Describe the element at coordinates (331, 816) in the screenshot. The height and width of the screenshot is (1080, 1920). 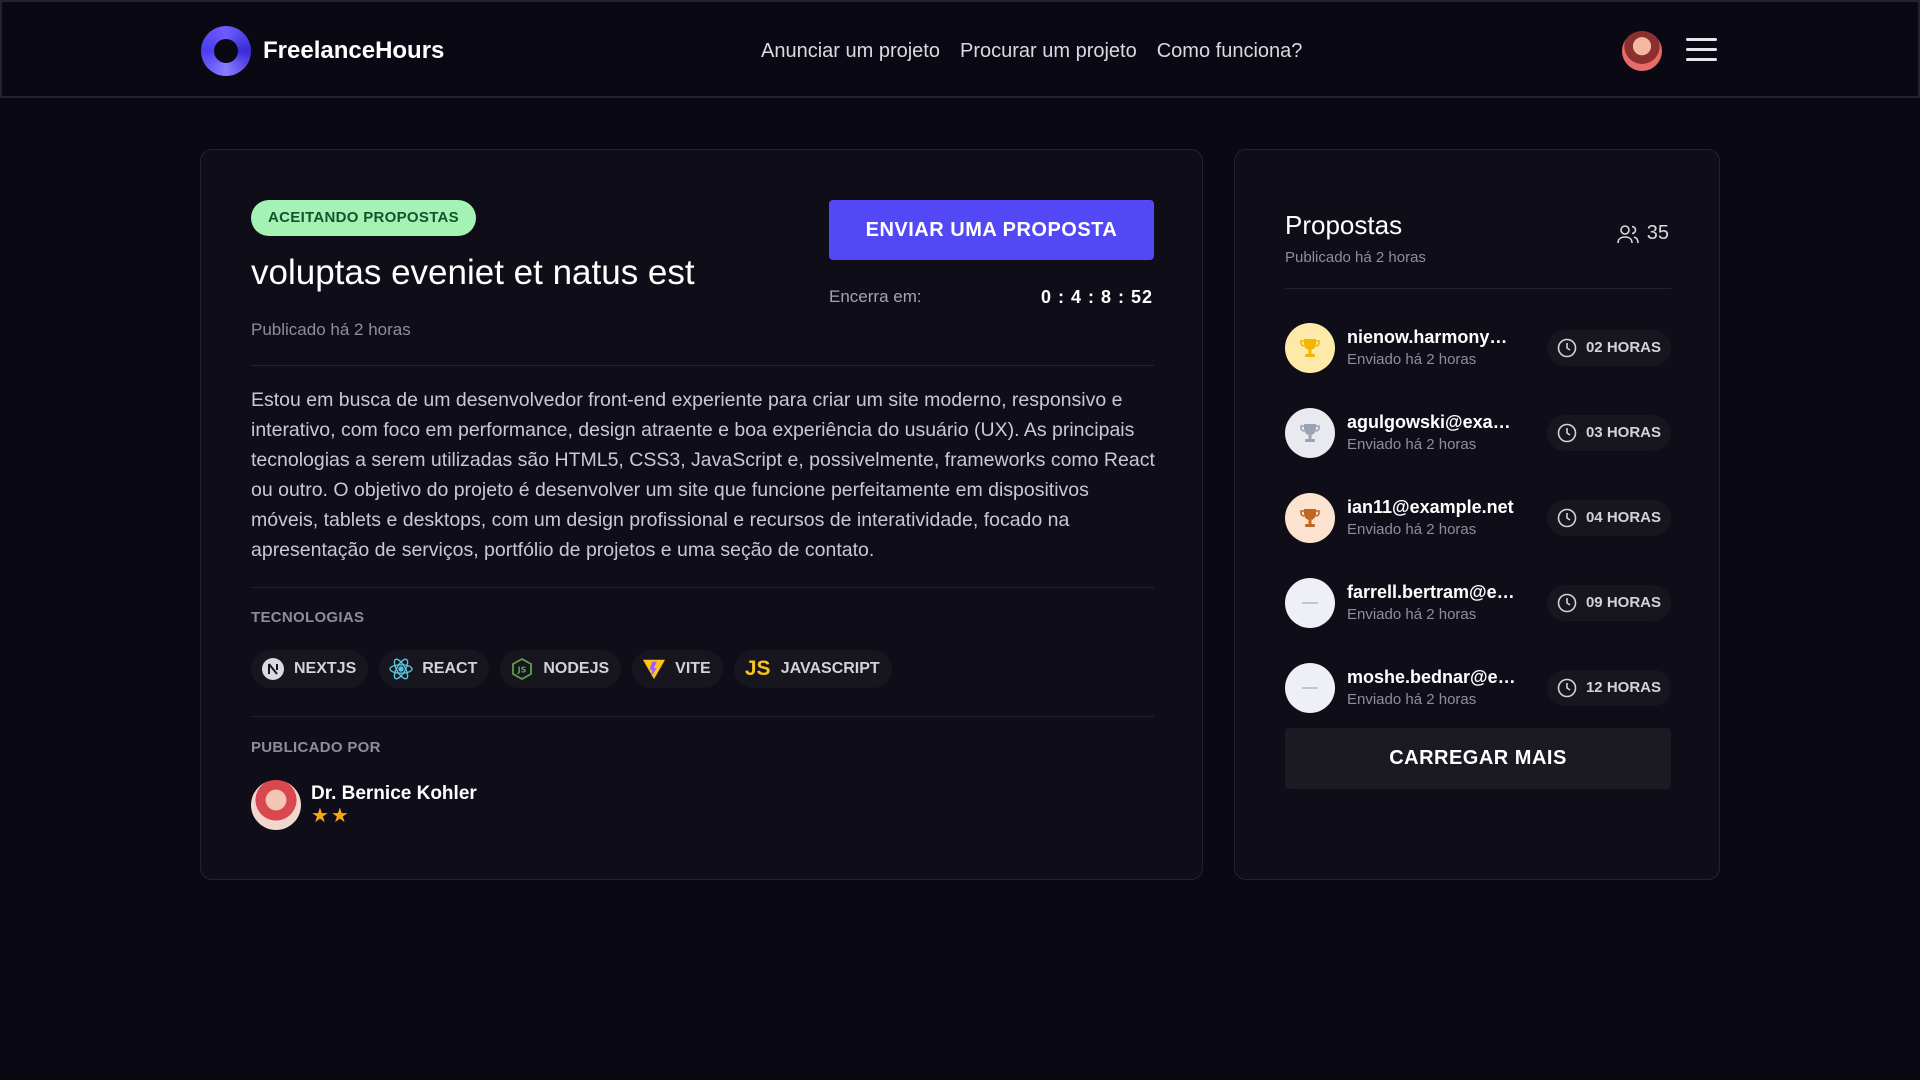
I see `author-rating-stars: ★★` at that location.